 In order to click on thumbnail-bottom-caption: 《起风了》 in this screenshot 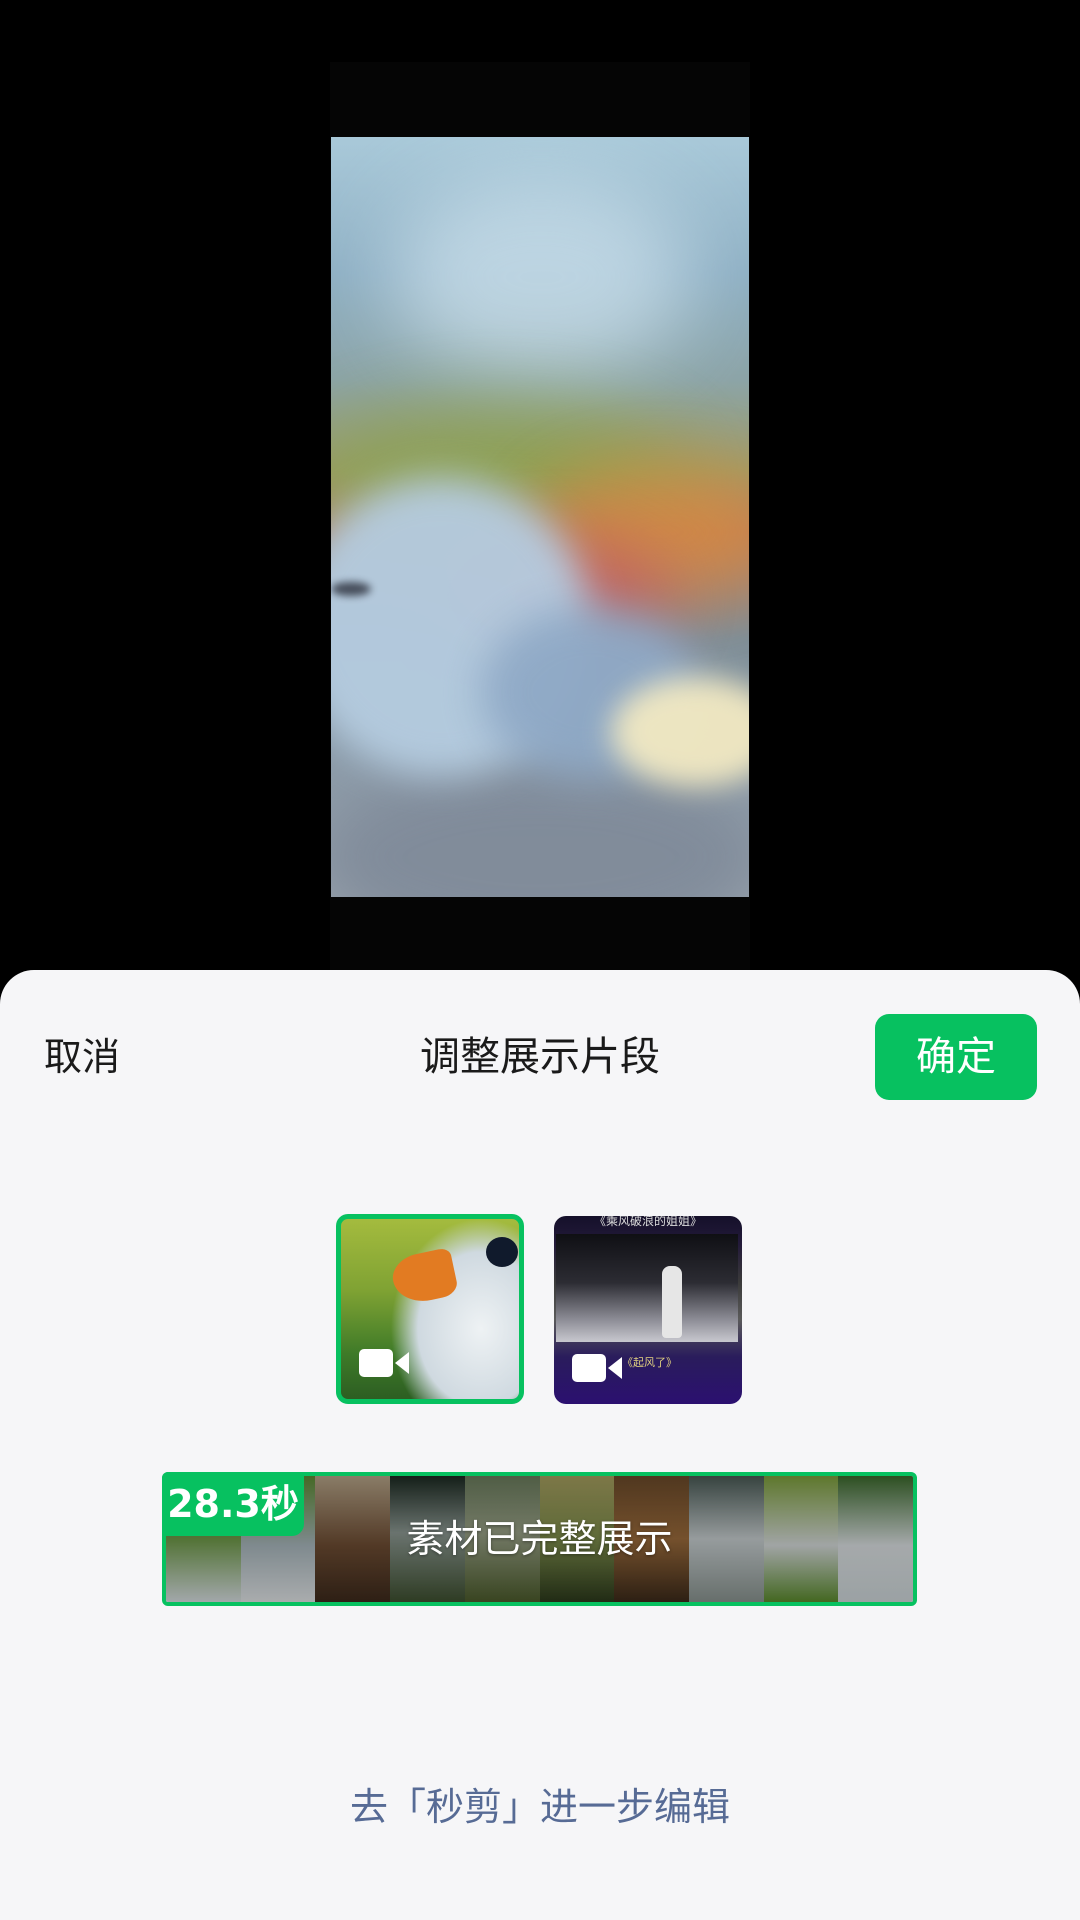, I will do `click(649, 1362)`.